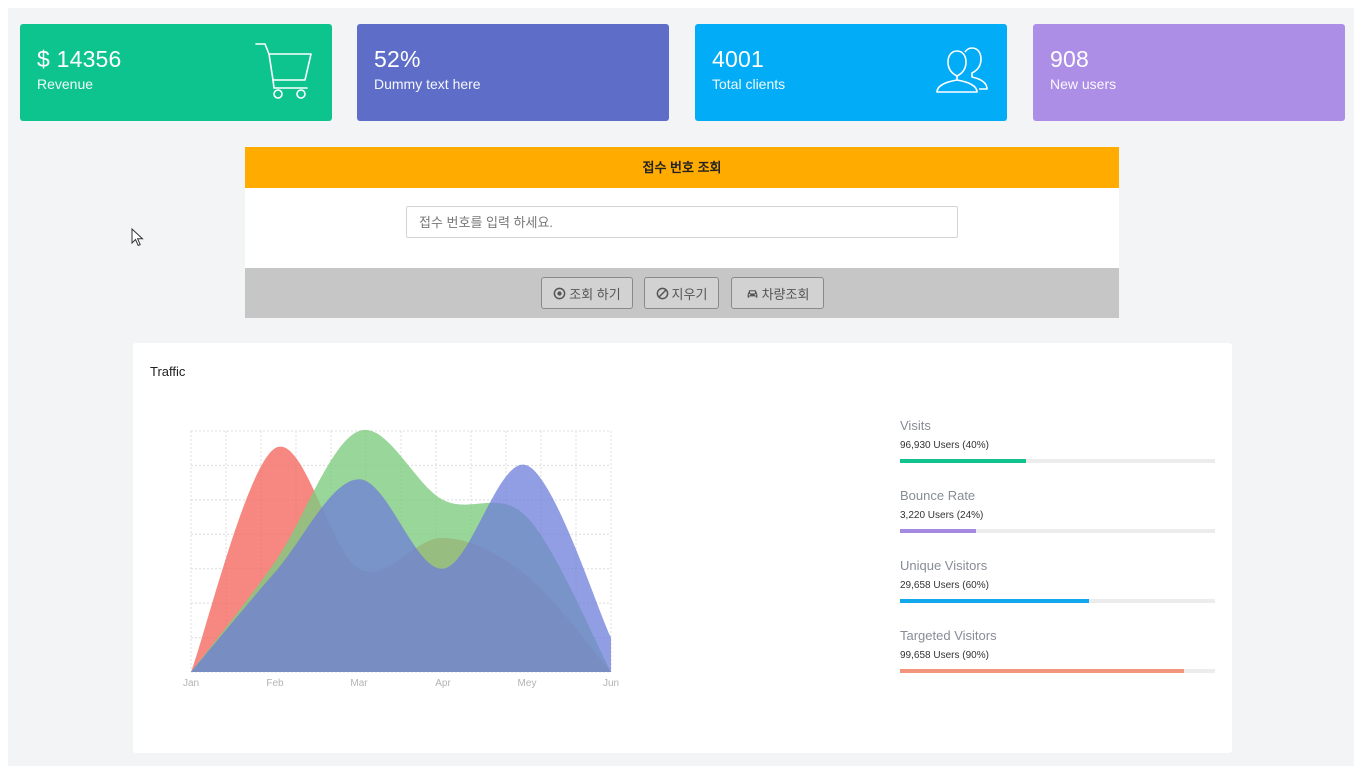  I want to click on ban-icon, so click(662, 293).